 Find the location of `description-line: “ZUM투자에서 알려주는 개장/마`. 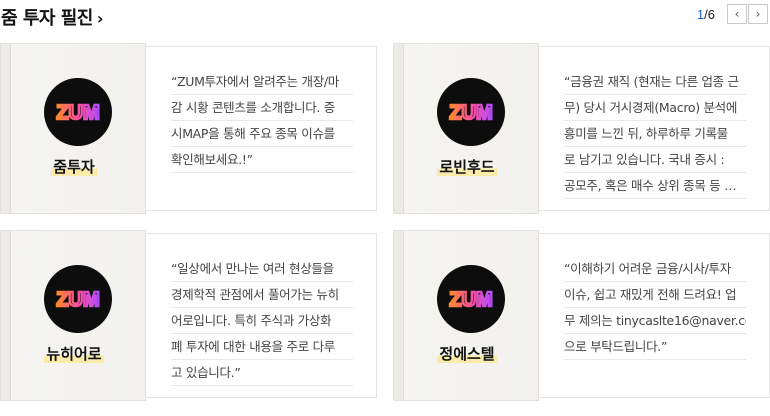

description-line: “ZUM투자에서 알려주는 개장/마 is located at coordinates (262, 82).